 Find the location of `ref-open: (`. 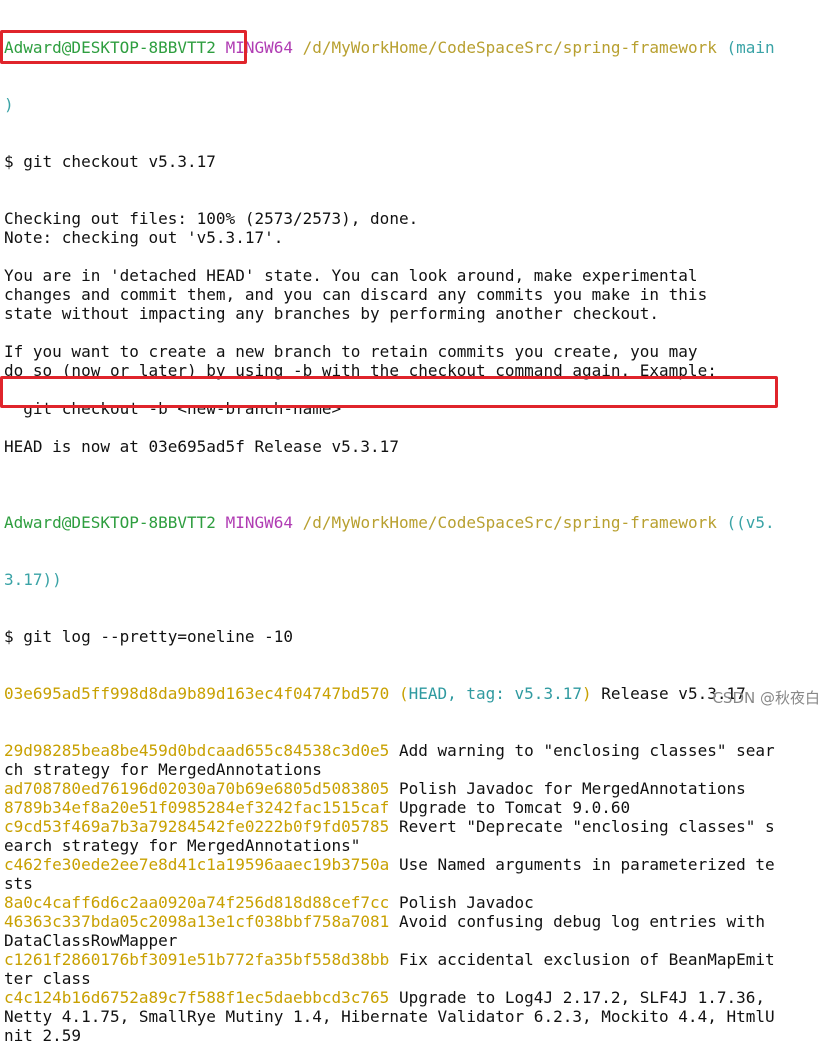

ref-open: ( is located at coordinates (399, 693).